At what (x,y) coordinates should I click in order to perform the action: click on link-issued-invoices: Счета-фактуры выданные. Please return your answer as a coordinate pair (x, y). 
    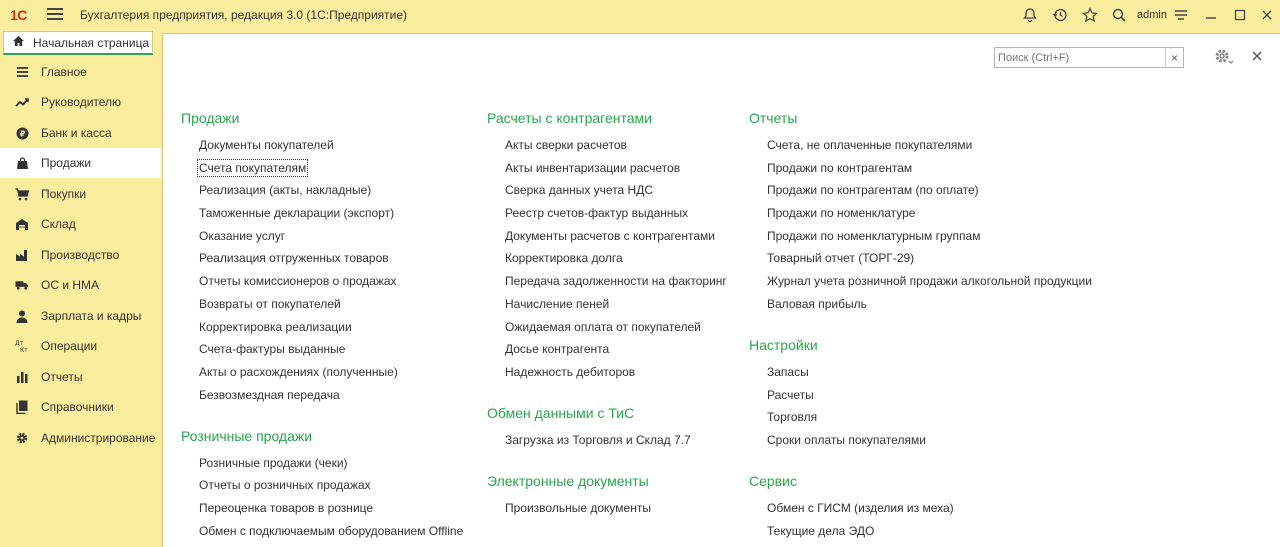
    Looking at the image, I should click on (272, 349).